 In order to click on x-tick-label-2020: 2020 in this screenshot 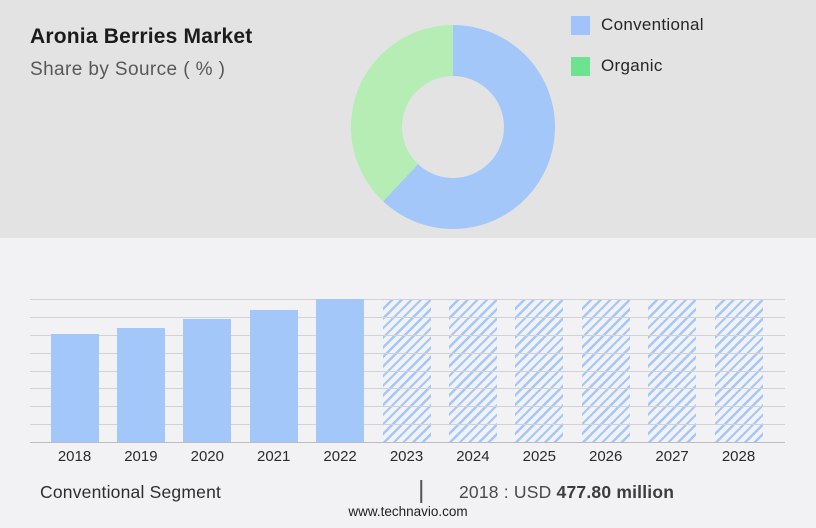, I will do `click(207, 456)`.